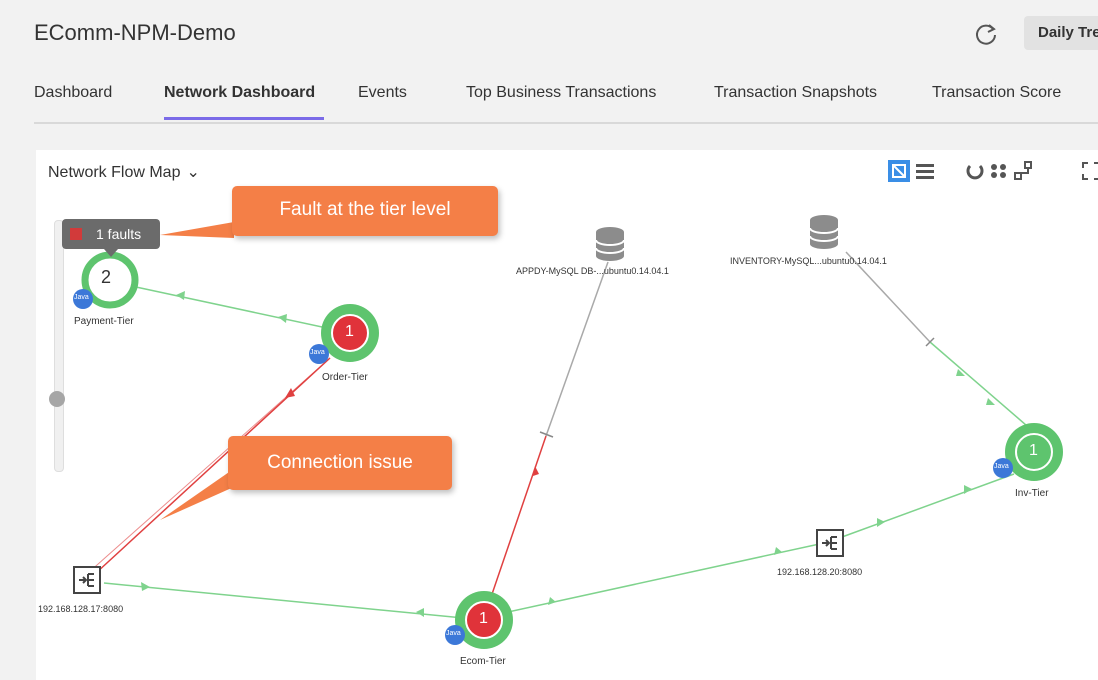 The image size is (1098, 680). Describe the element at coordinates (81, 297) in the screenshot. I see `java-badge-payment-label: Java` at that location.